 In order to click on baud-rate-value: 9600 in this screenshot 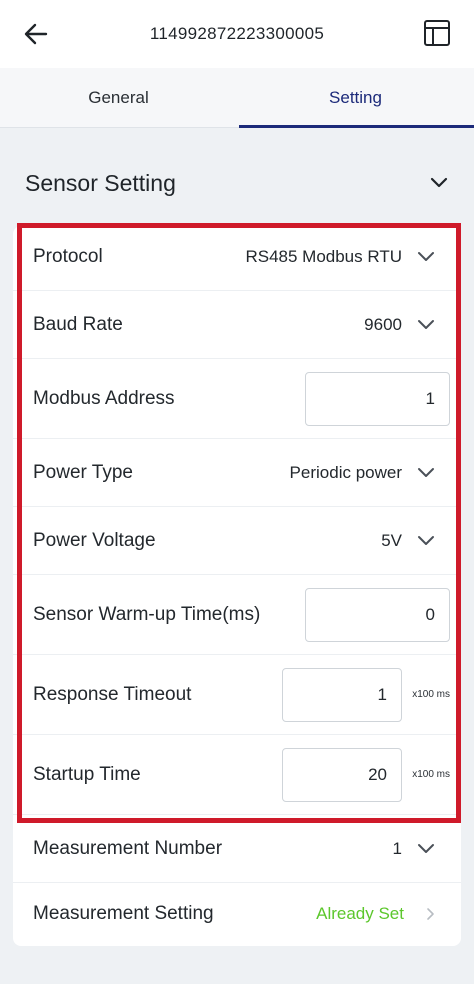, I will do `click(383, 324)`.